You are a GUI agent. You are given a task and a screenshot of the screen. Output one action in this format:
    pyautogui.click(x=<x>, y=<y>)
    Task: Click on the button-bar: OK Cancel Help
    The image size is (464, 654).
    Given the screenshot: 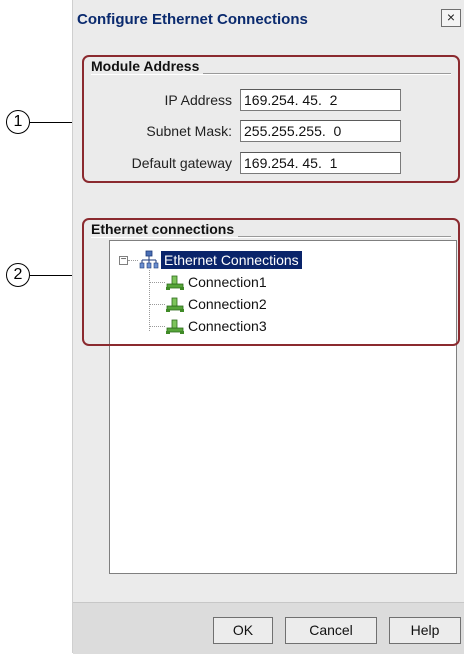 What is the action you would take?
    pyautogui.click(x=268, y=628)
    